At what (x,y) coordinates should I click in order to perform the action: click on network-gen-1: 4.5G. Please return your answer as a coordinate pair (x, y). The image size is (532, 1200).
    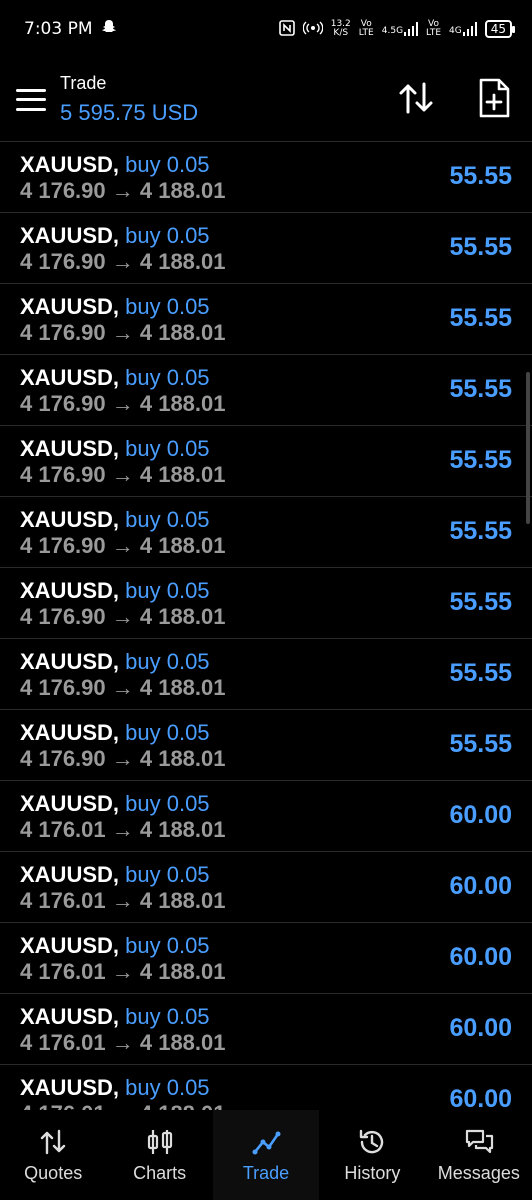
    Looking at the image, I should click on (392, 31).